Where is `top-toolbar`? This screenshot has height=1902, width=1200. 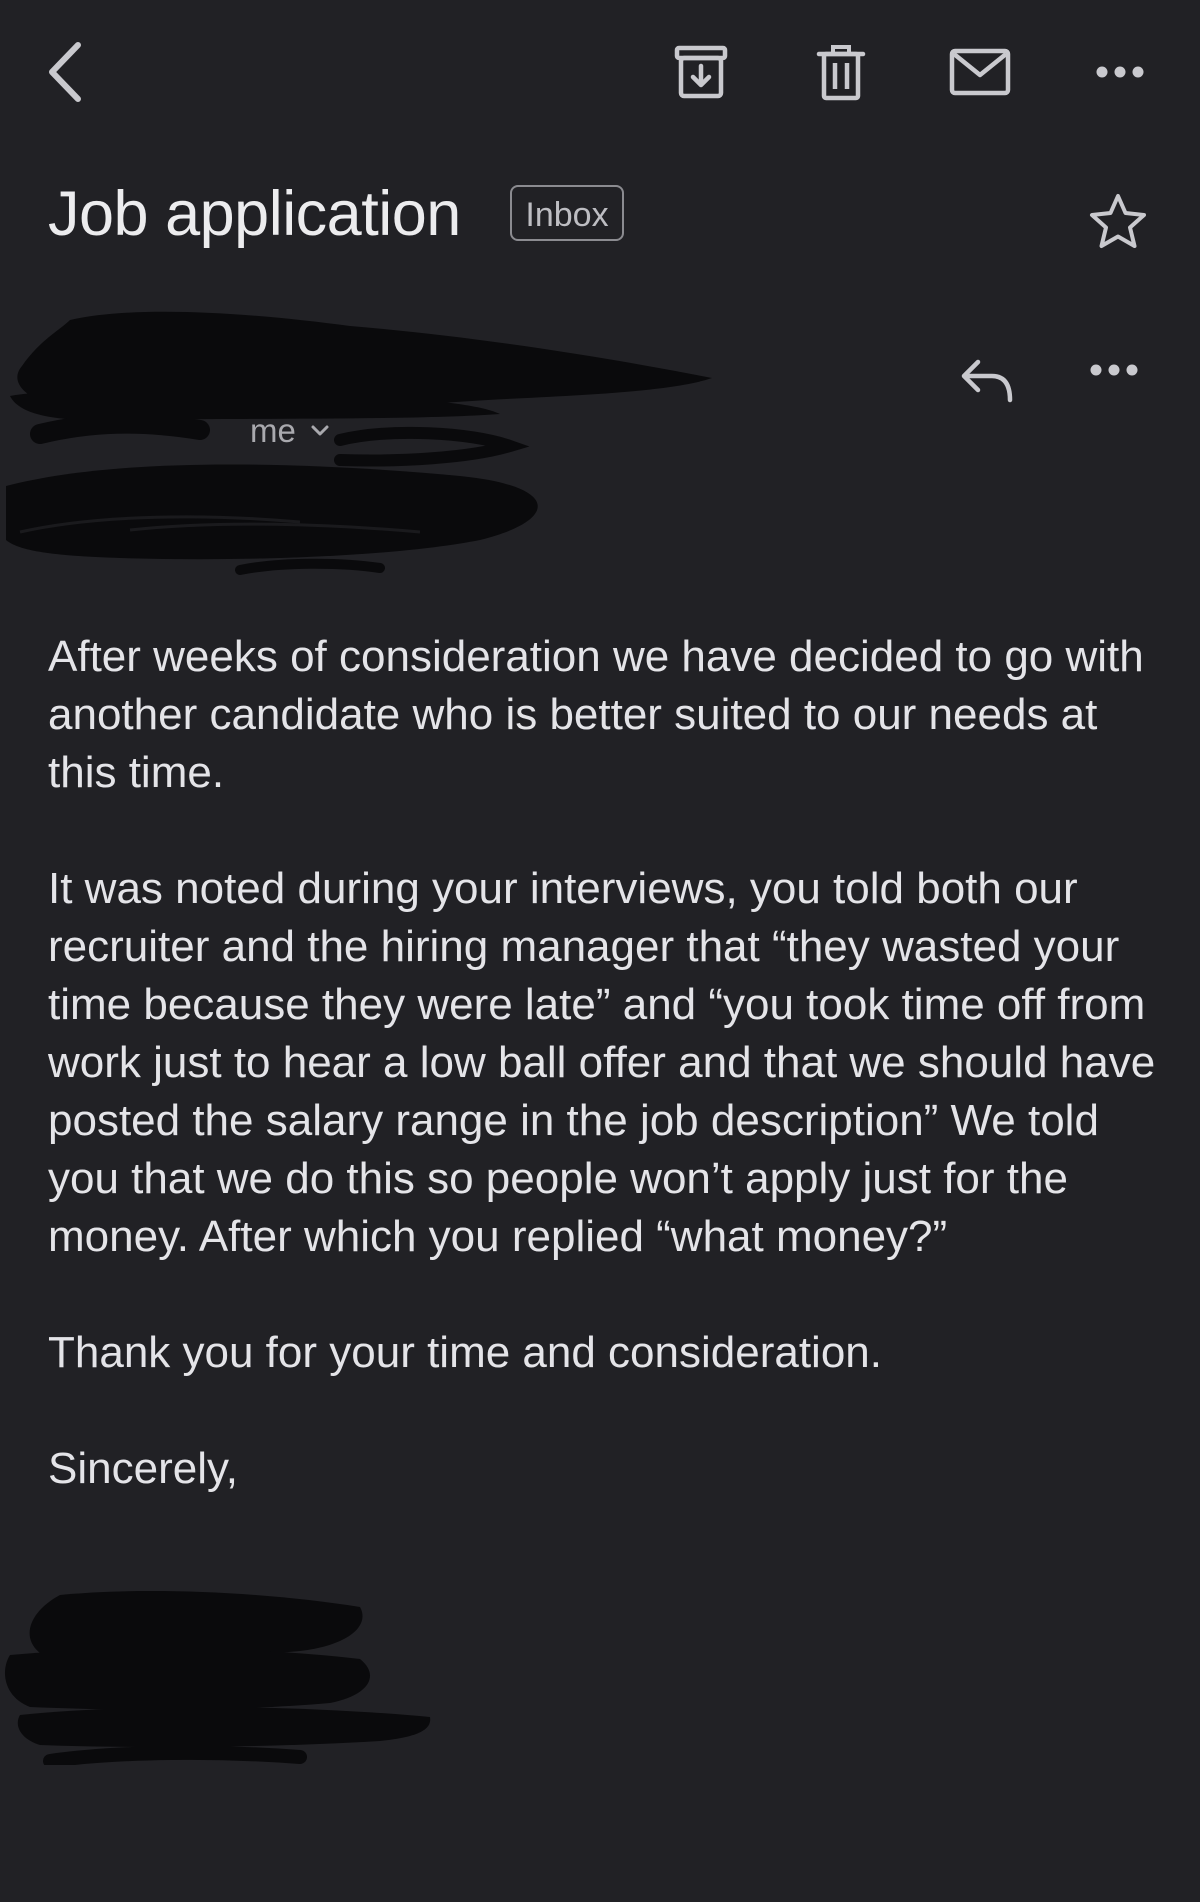
top-toolbar is located at coordinates (600, 75).